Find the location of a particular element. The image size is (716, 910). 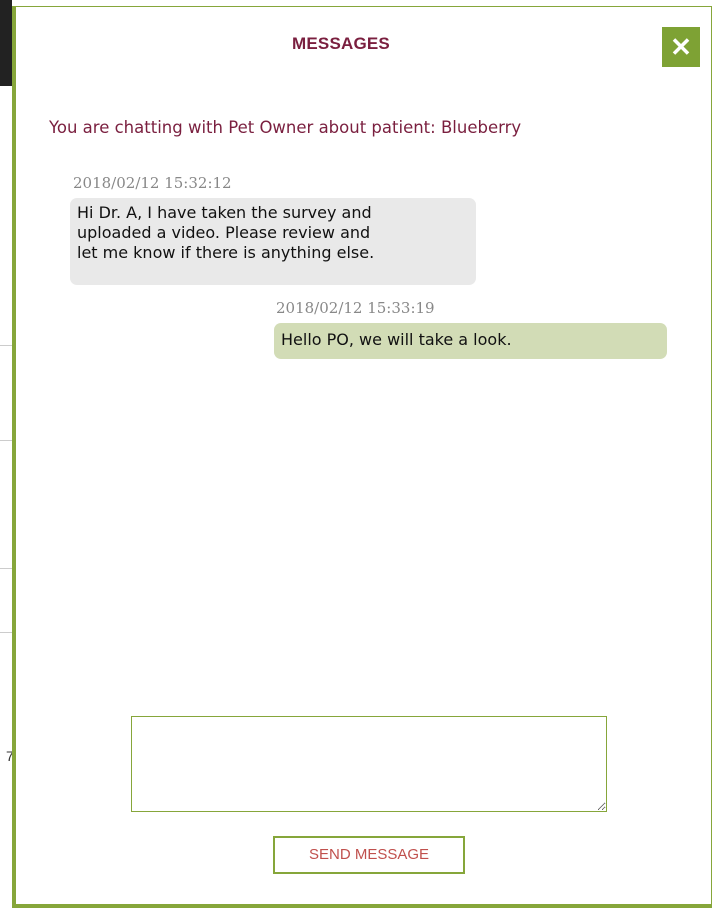

message-text-line: uploaded a video. Please review and is located at coordinates (224, 232).